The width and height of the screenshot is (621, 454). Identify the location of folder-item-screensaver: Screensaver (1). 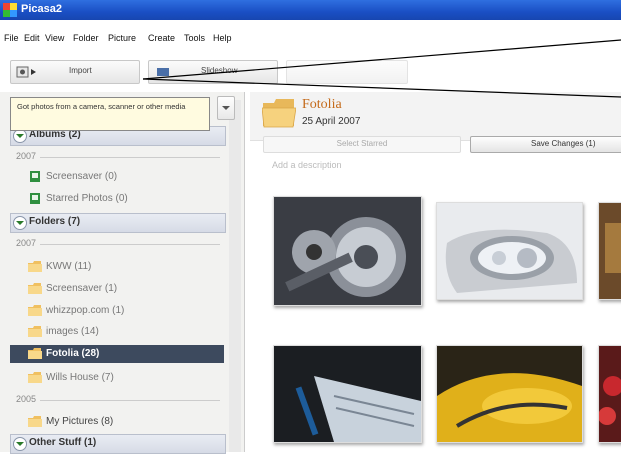
(117, 289).